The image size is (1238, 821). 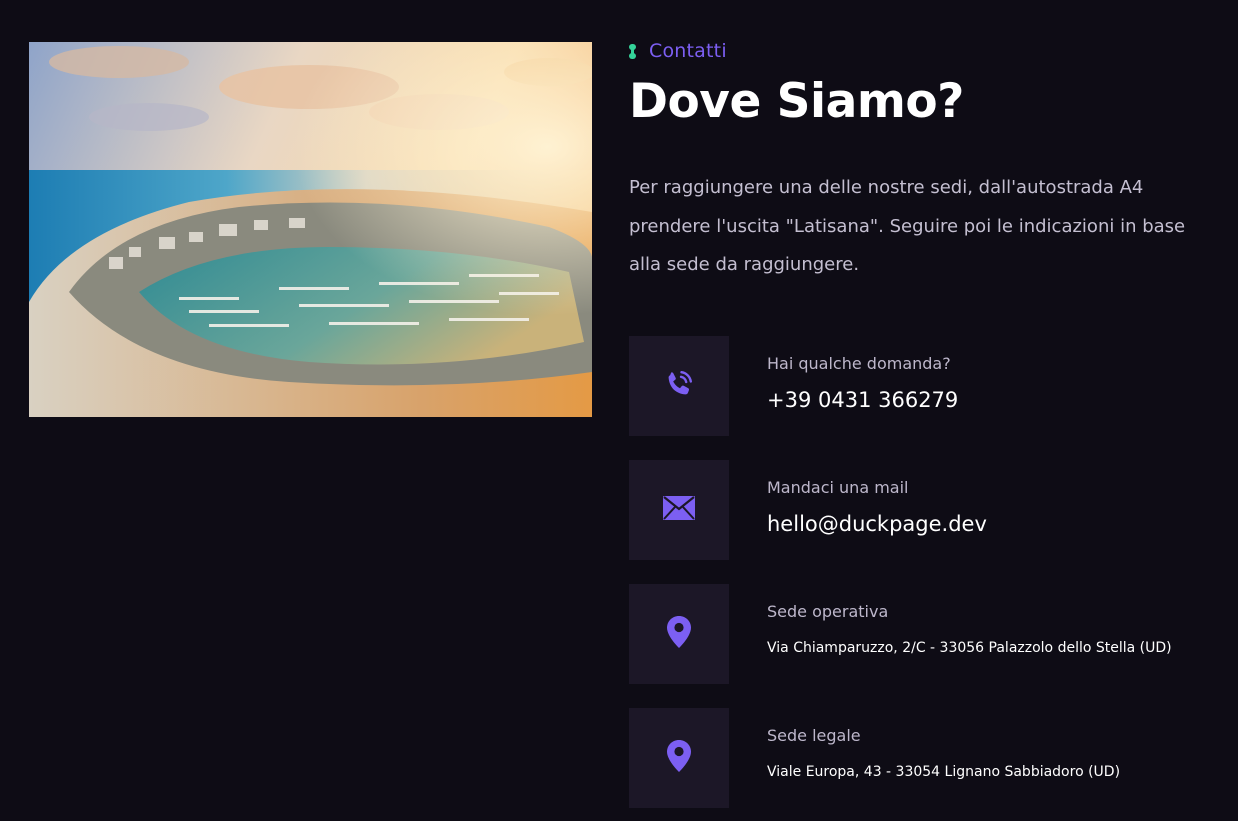 What do you see at coordinates (796, 101) in the screenshot?
I see `page-title: Dove Siamo?` at bounding box center [796, 101].